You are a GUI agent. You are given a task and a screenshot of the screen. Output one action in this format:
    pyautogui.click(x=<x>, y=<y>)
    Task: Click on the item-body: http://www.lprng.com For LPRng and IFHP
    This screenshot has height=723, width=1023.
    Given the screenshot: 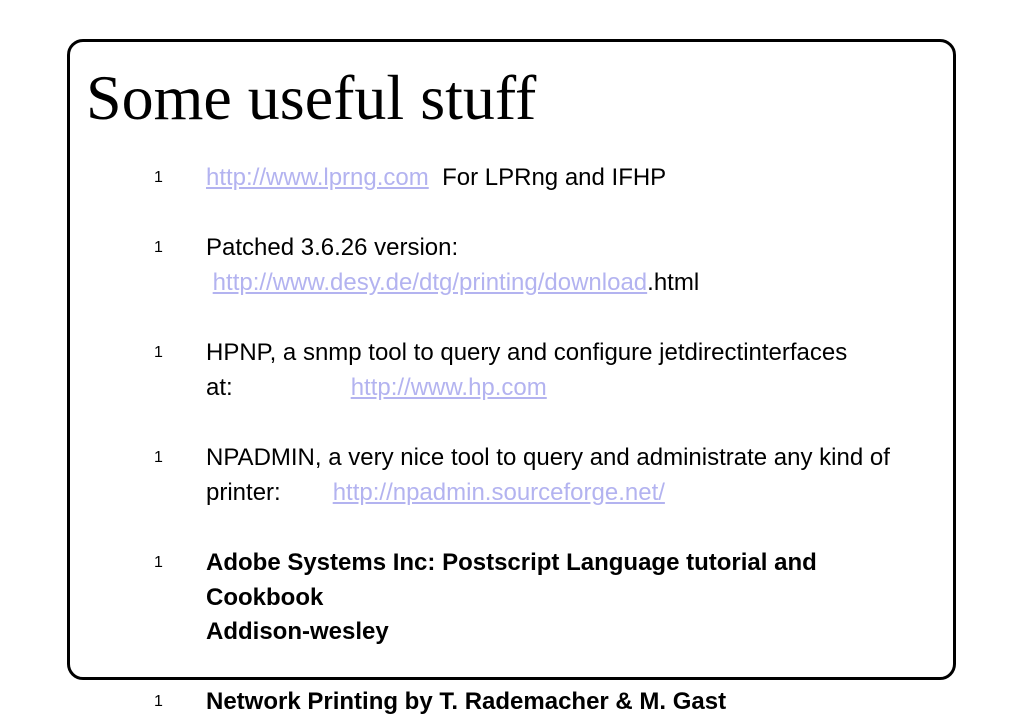 What is the action you would take?
    pyautogui.click(x=436, y=178)
    